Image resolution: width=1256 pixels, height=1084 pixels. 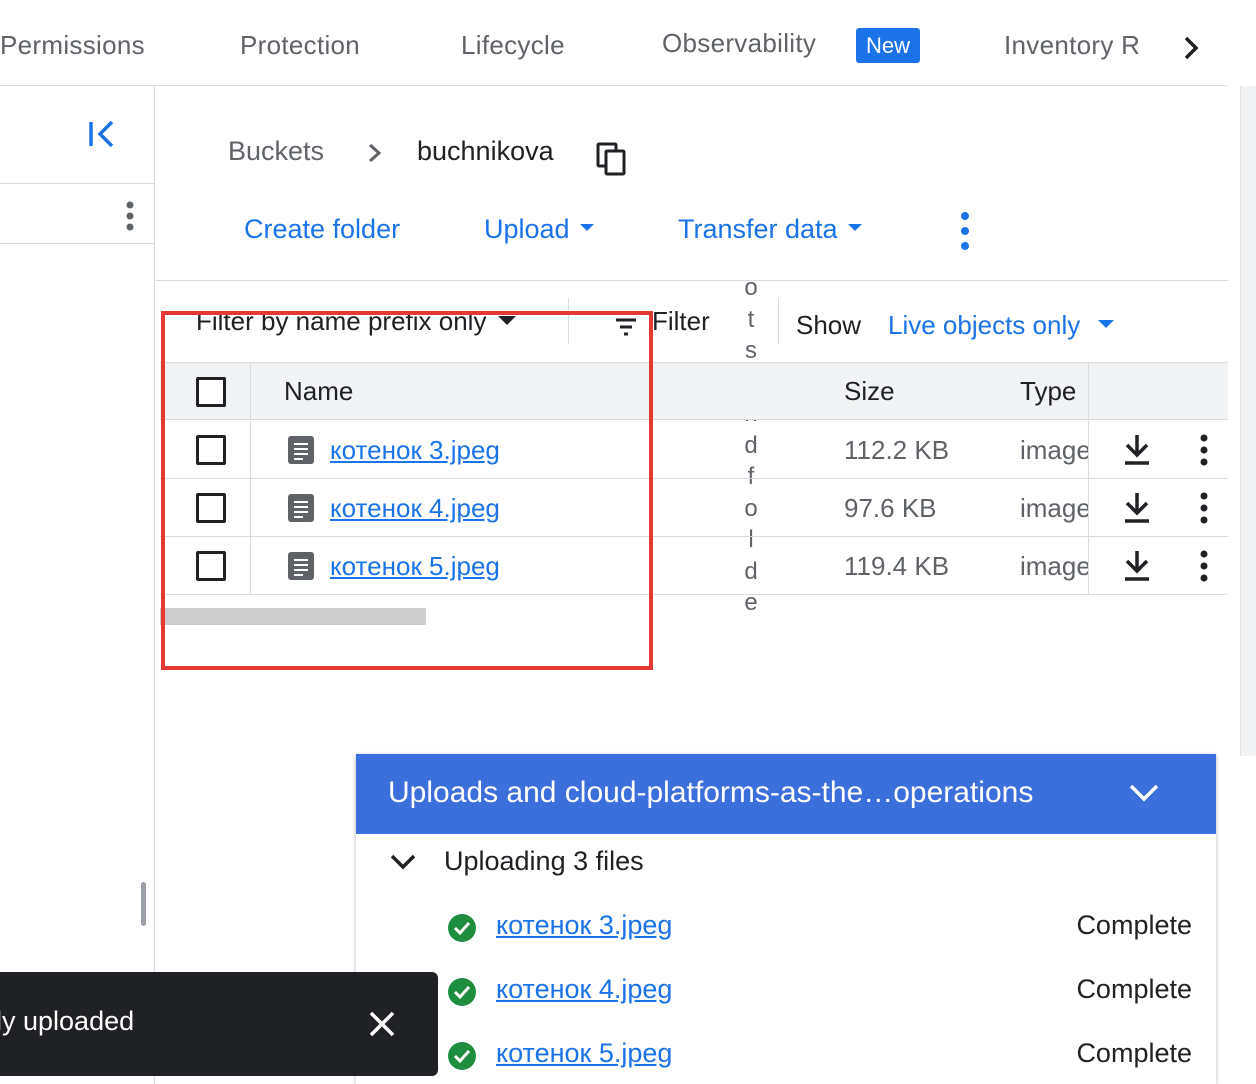 I want to click on upload-file-link: котенок 3.jpeg, so click(x=584, y=925).